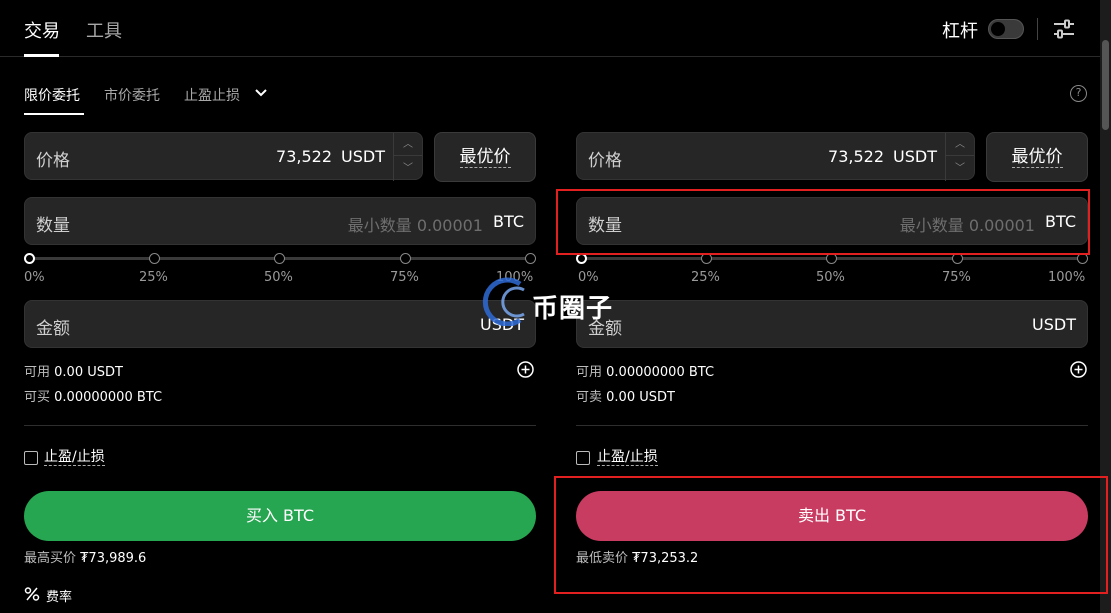  Describe the element at coordinates (404, 277) in the screenshot. I see `buy-slider-label-75: 75%` at that location.